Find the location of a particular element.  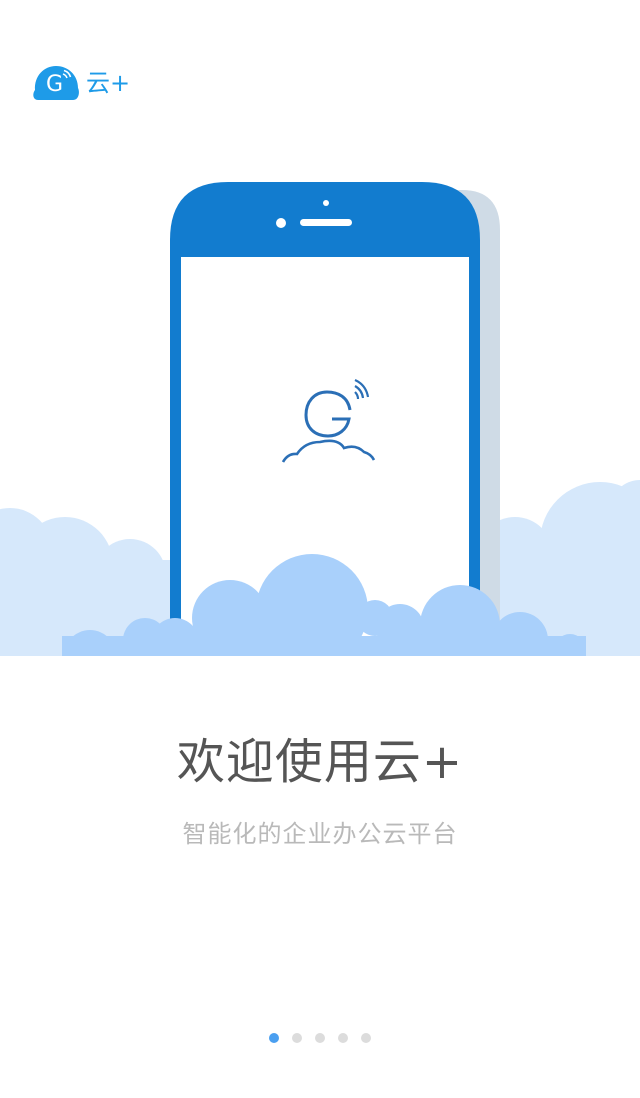

brand-name: 云+ is located at coordinates (108, 83).